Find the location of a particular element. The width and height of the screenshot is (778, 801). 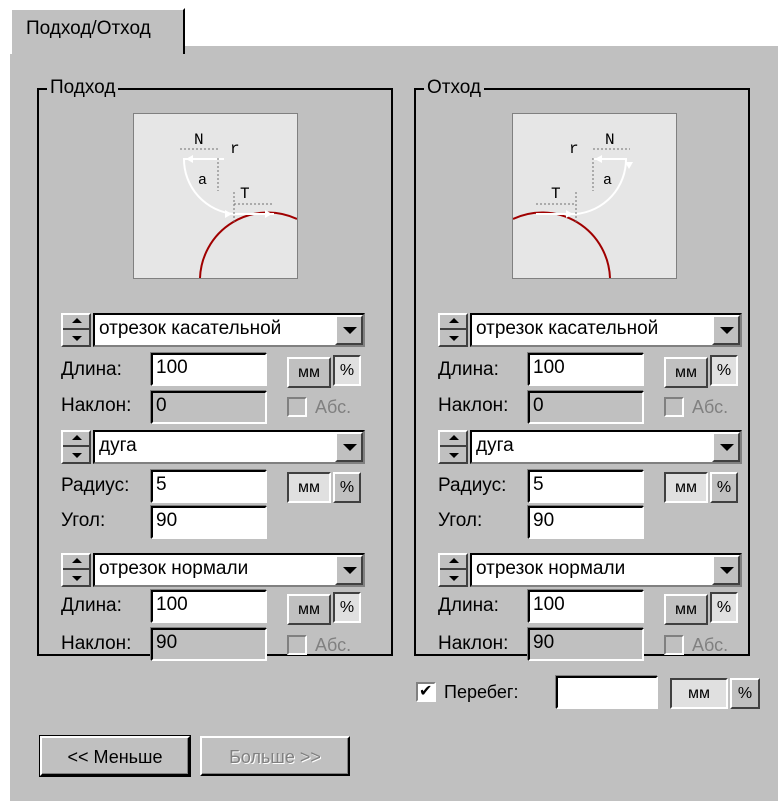

approach-seg2-percent-button: % is located at coordinates (347, 607).